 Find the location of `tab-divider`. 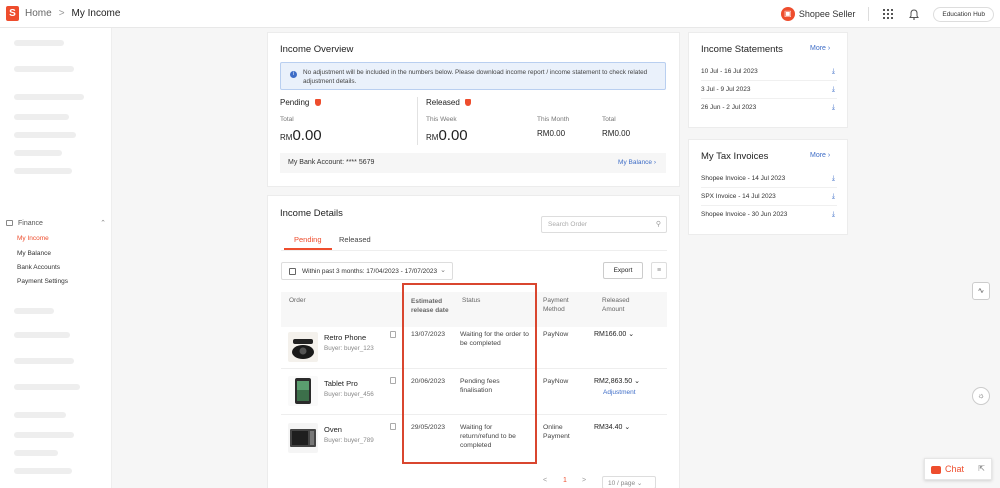

tab-divider is located at coordinates (474, 250).